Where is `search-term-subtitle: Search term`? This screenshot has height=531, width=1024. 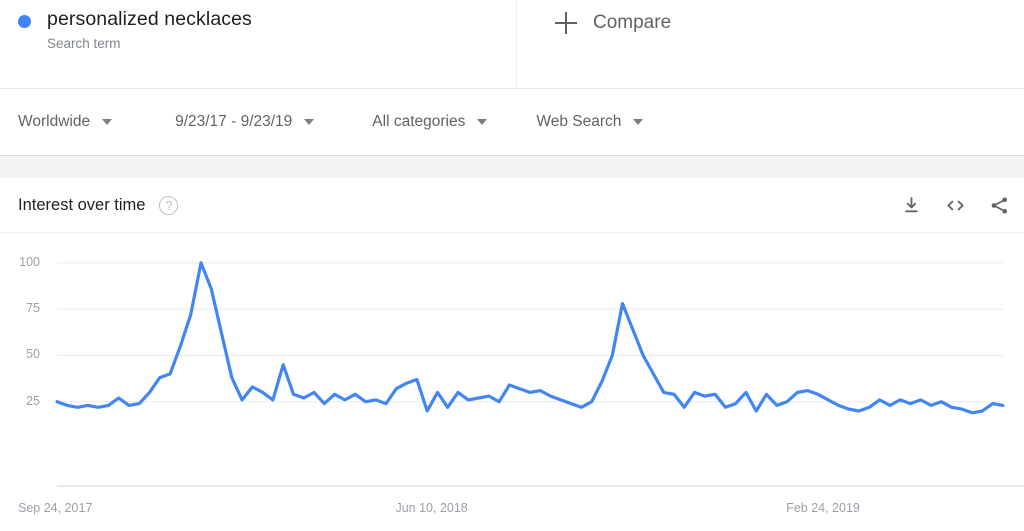 search-term-subtitle: Search term is located at coordinates (84, 43).